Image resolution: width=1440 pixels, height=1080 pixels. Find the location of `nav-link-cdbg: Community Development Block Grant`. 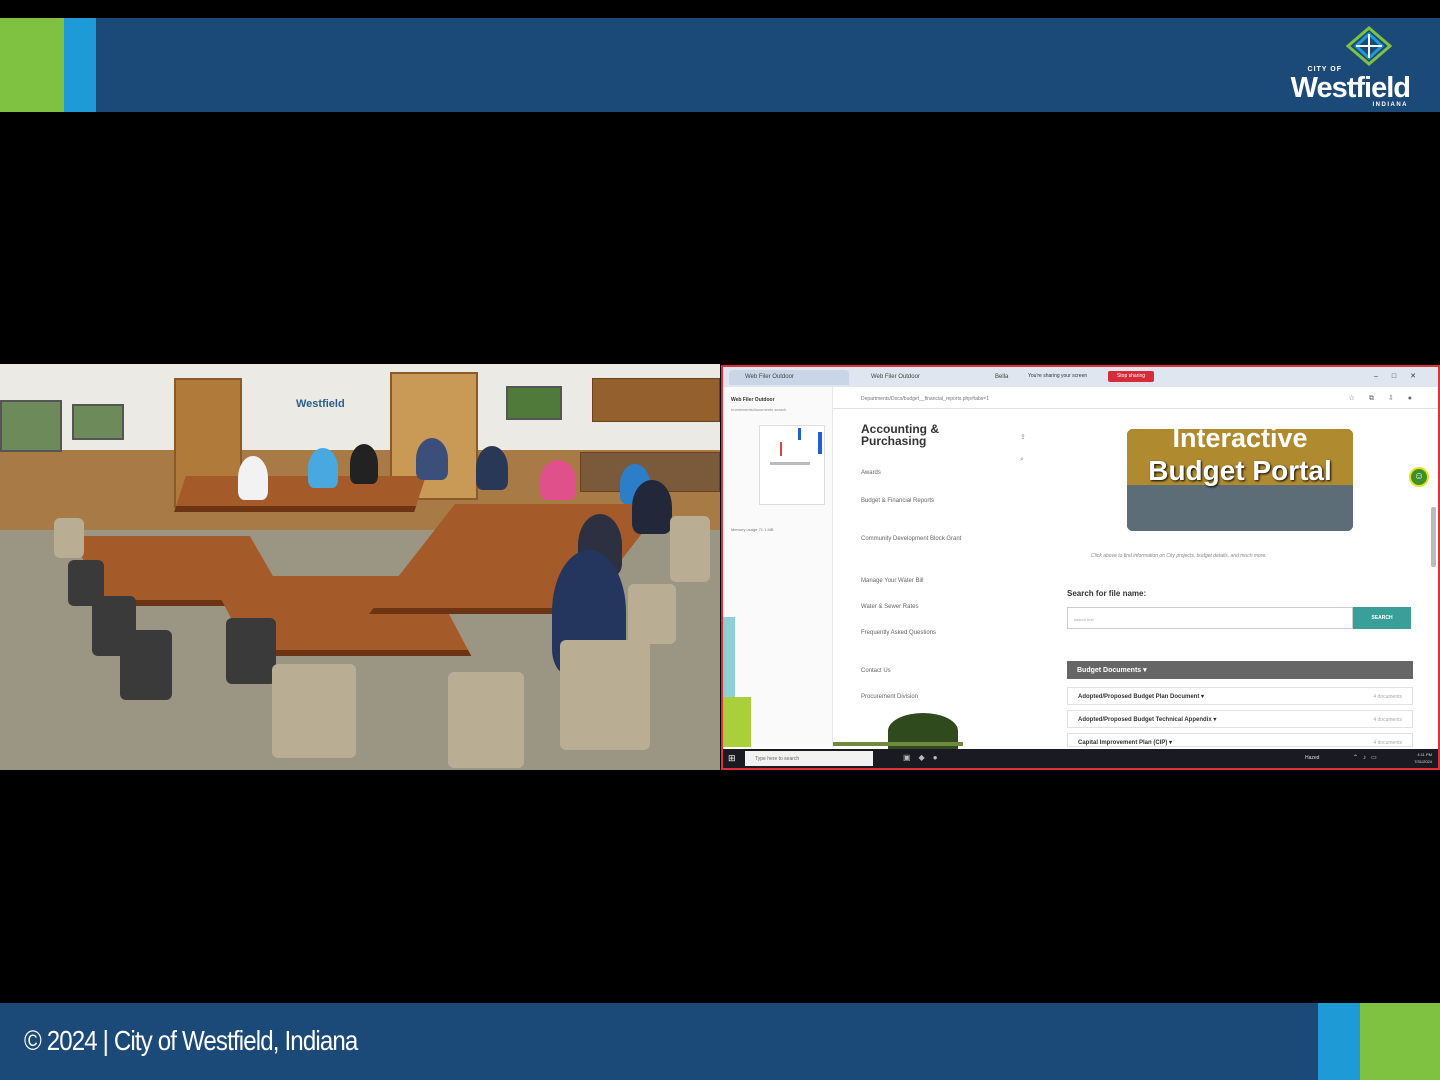

nav-link-cdbg: Community Development Block Grant is located at coordinates (916, 539).